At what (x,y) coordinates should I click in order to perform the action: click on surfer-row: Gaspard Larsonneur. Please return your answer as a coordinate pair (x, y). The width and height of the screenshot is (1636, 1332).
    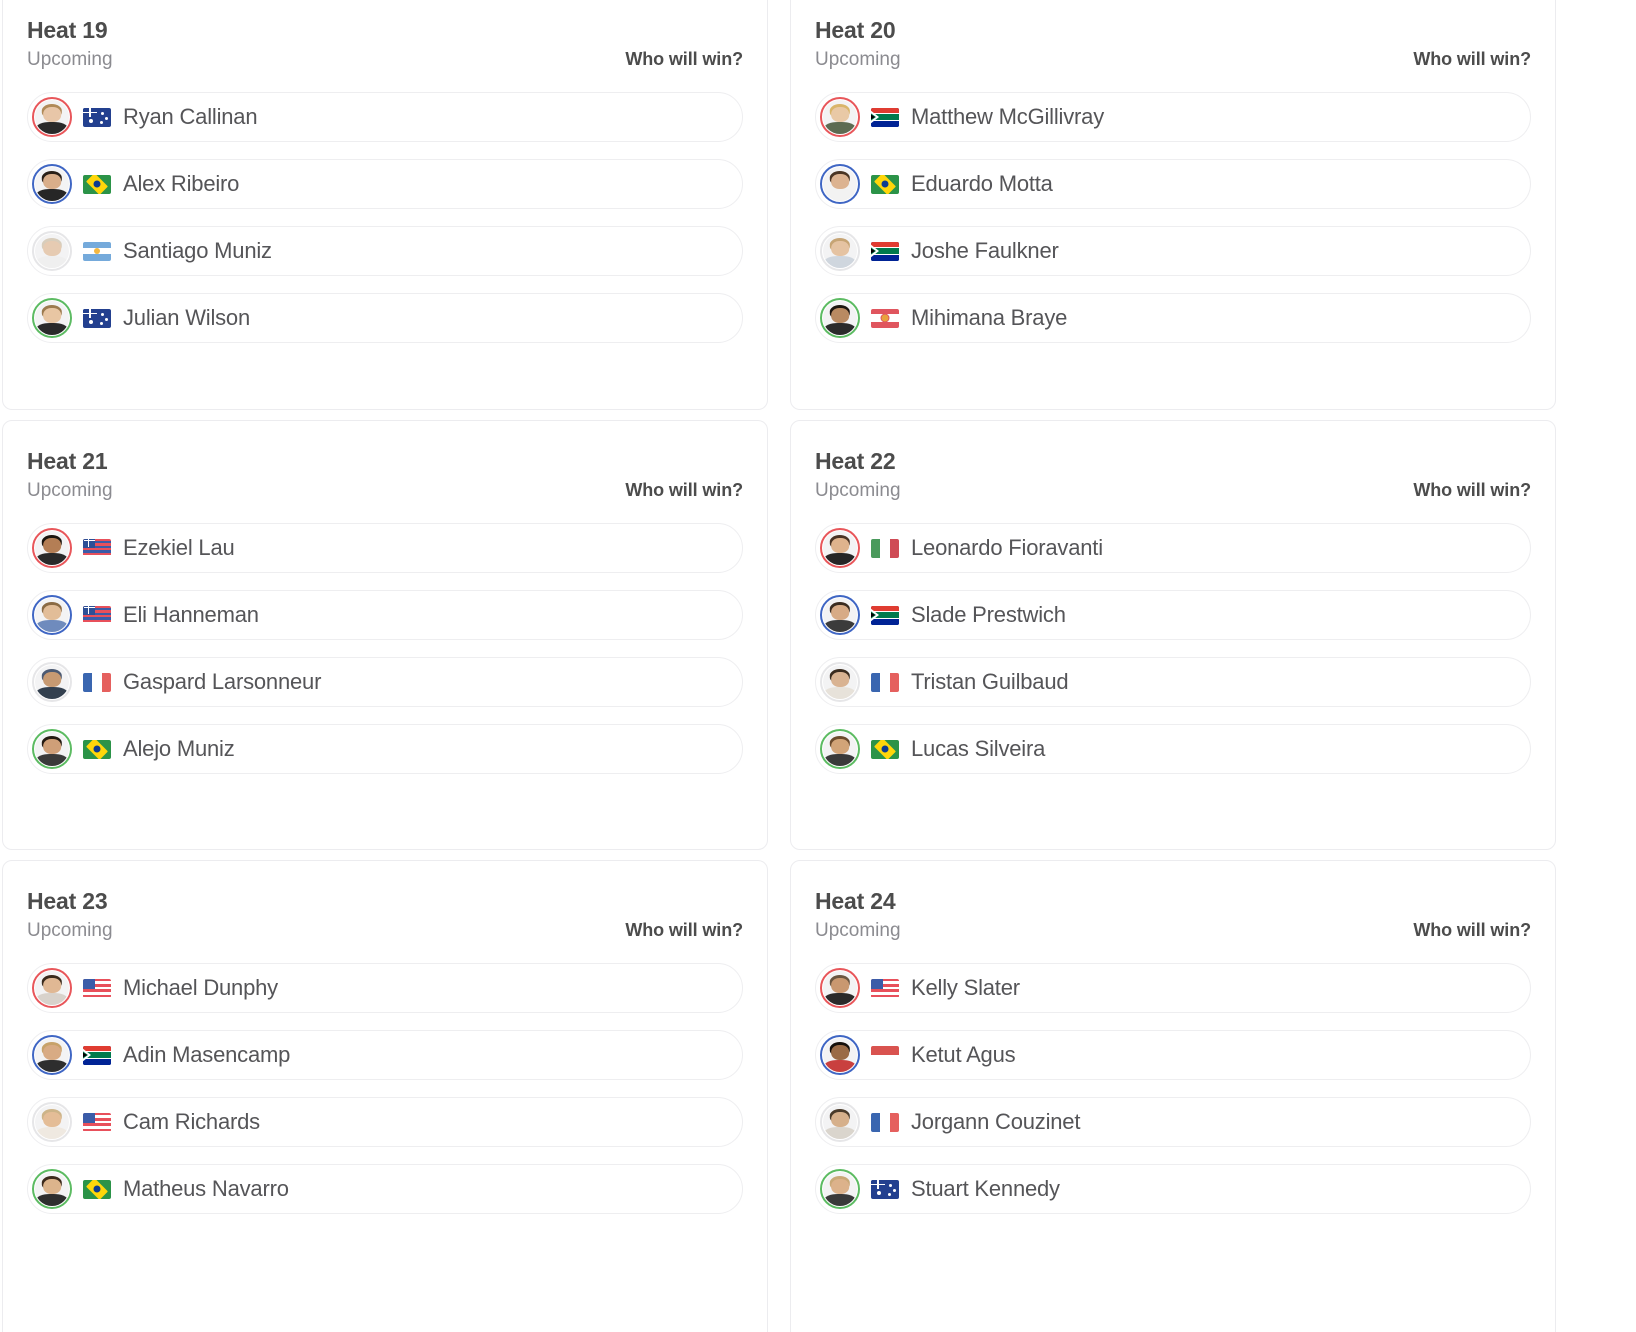
    Looking at the image, I should click on (385, 682).